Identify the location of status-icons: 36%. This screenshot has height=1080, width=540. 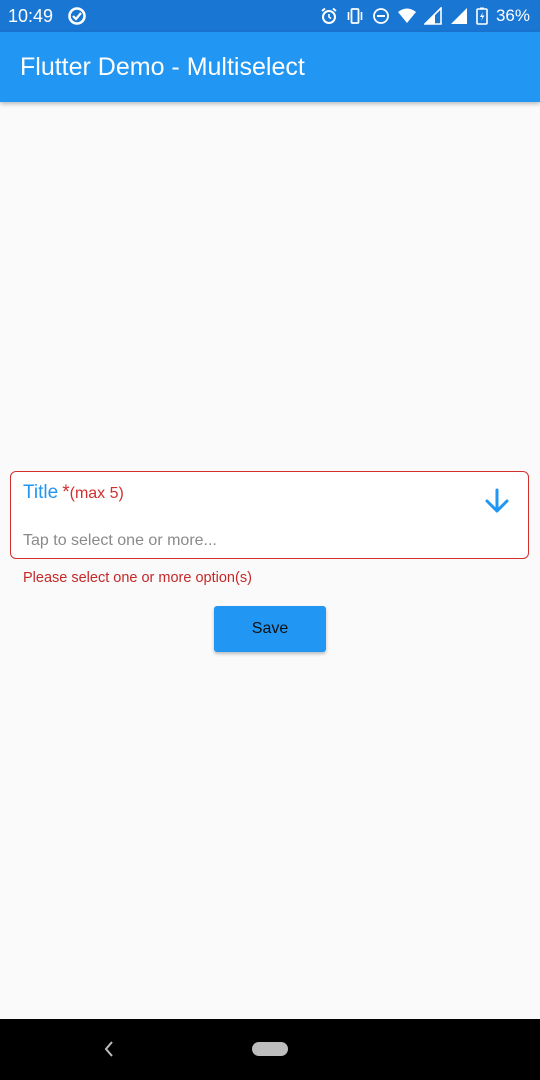
(425, 16).